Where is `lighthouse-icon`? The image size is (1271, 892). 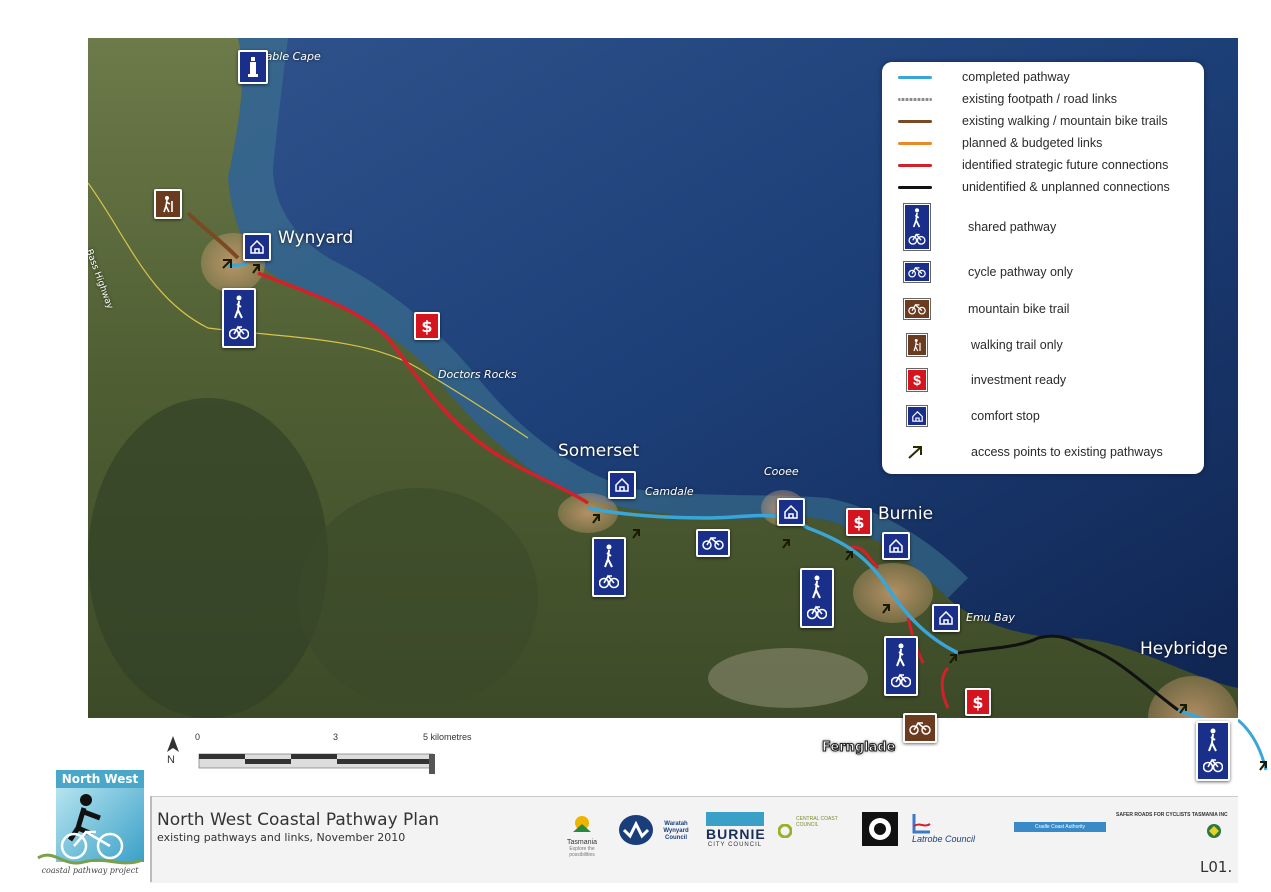
lighthouse-icon is located at coordinates (253, 67).